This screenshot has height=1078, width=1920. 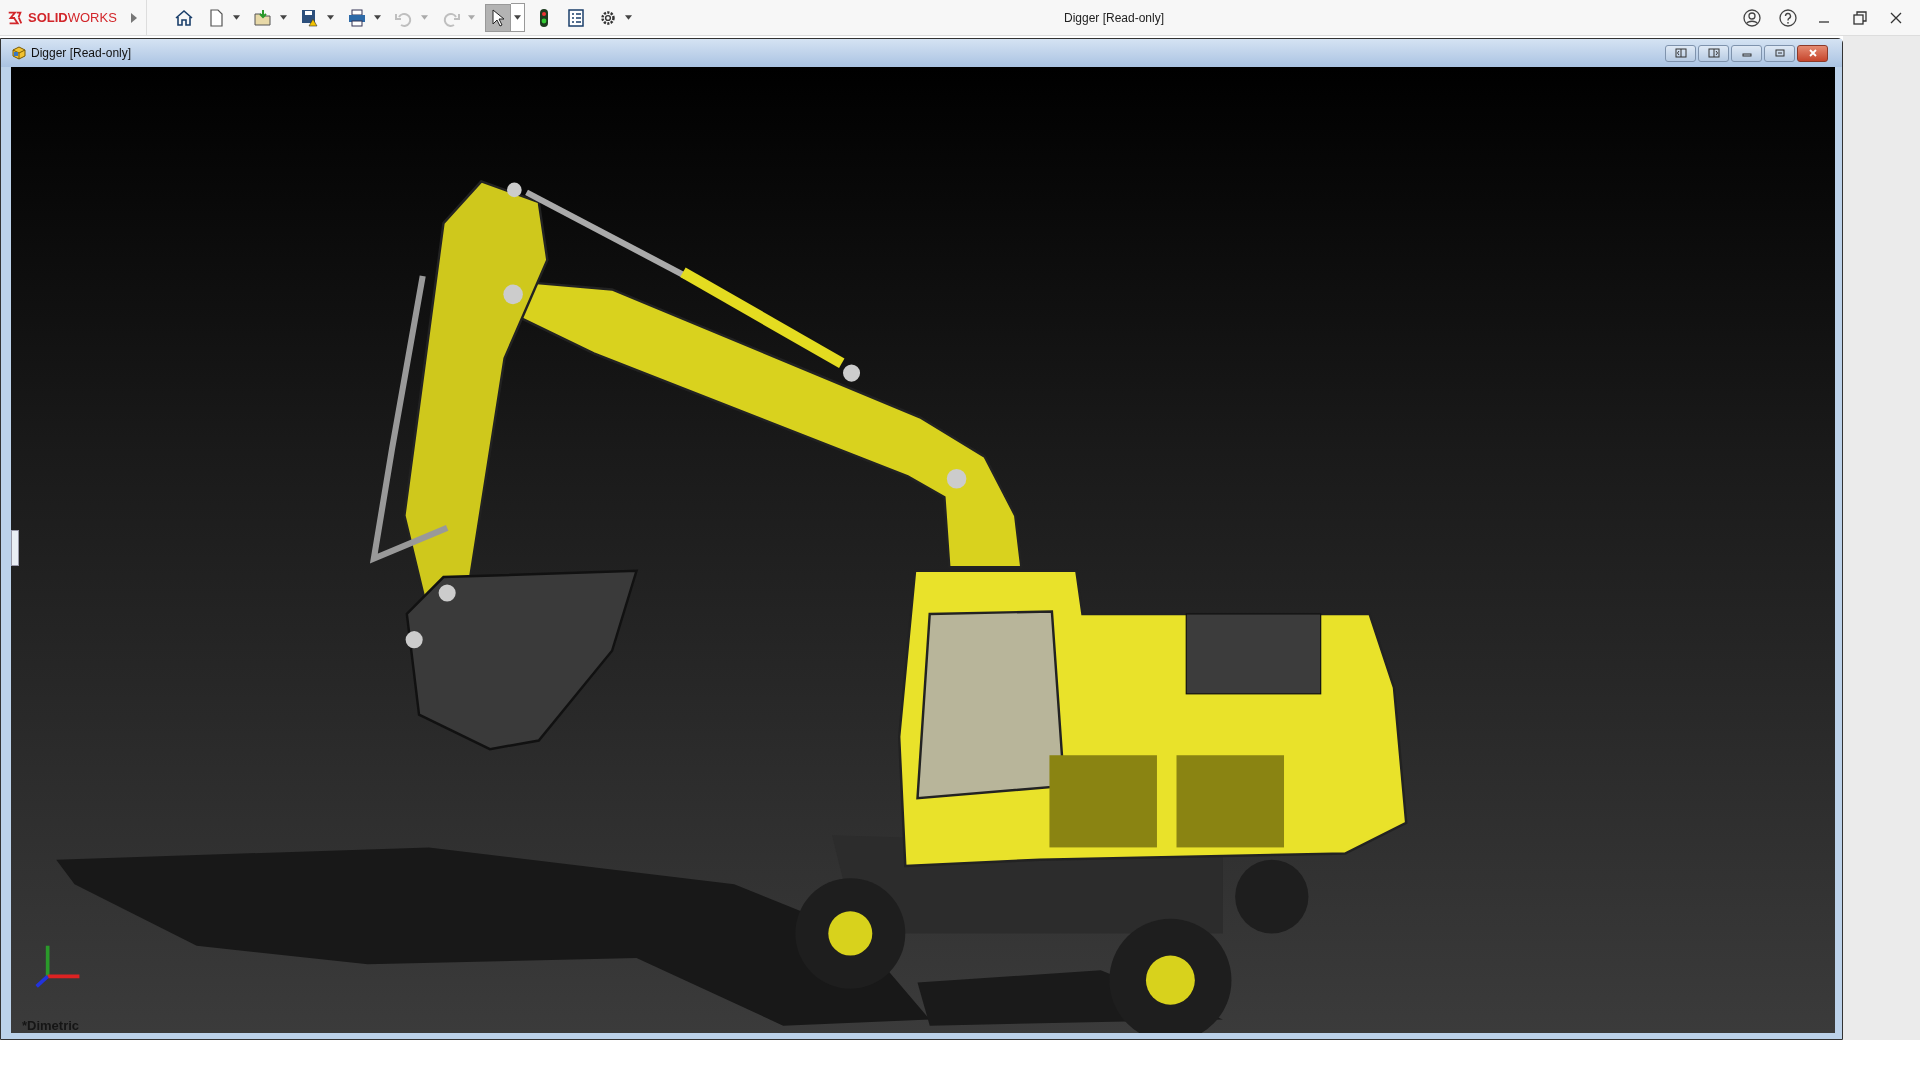 I want to click on maximize-icon, so click(x=1779, y=53).